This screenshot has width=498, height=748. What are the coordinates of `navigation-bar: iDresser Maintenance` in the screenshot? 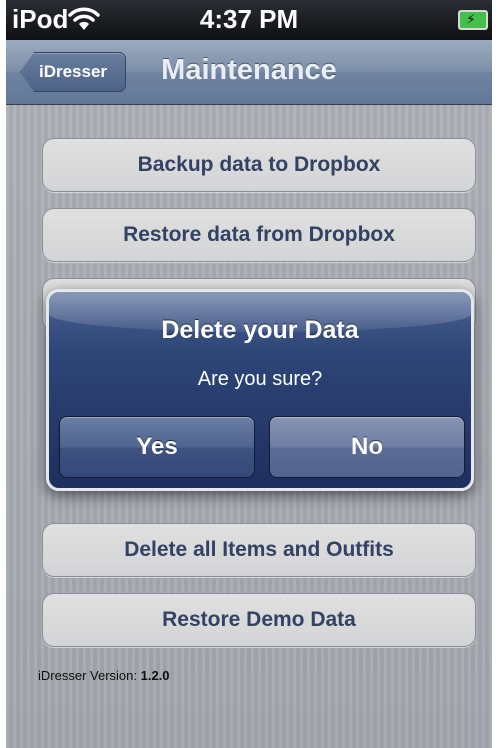 It's located at (249, 72).